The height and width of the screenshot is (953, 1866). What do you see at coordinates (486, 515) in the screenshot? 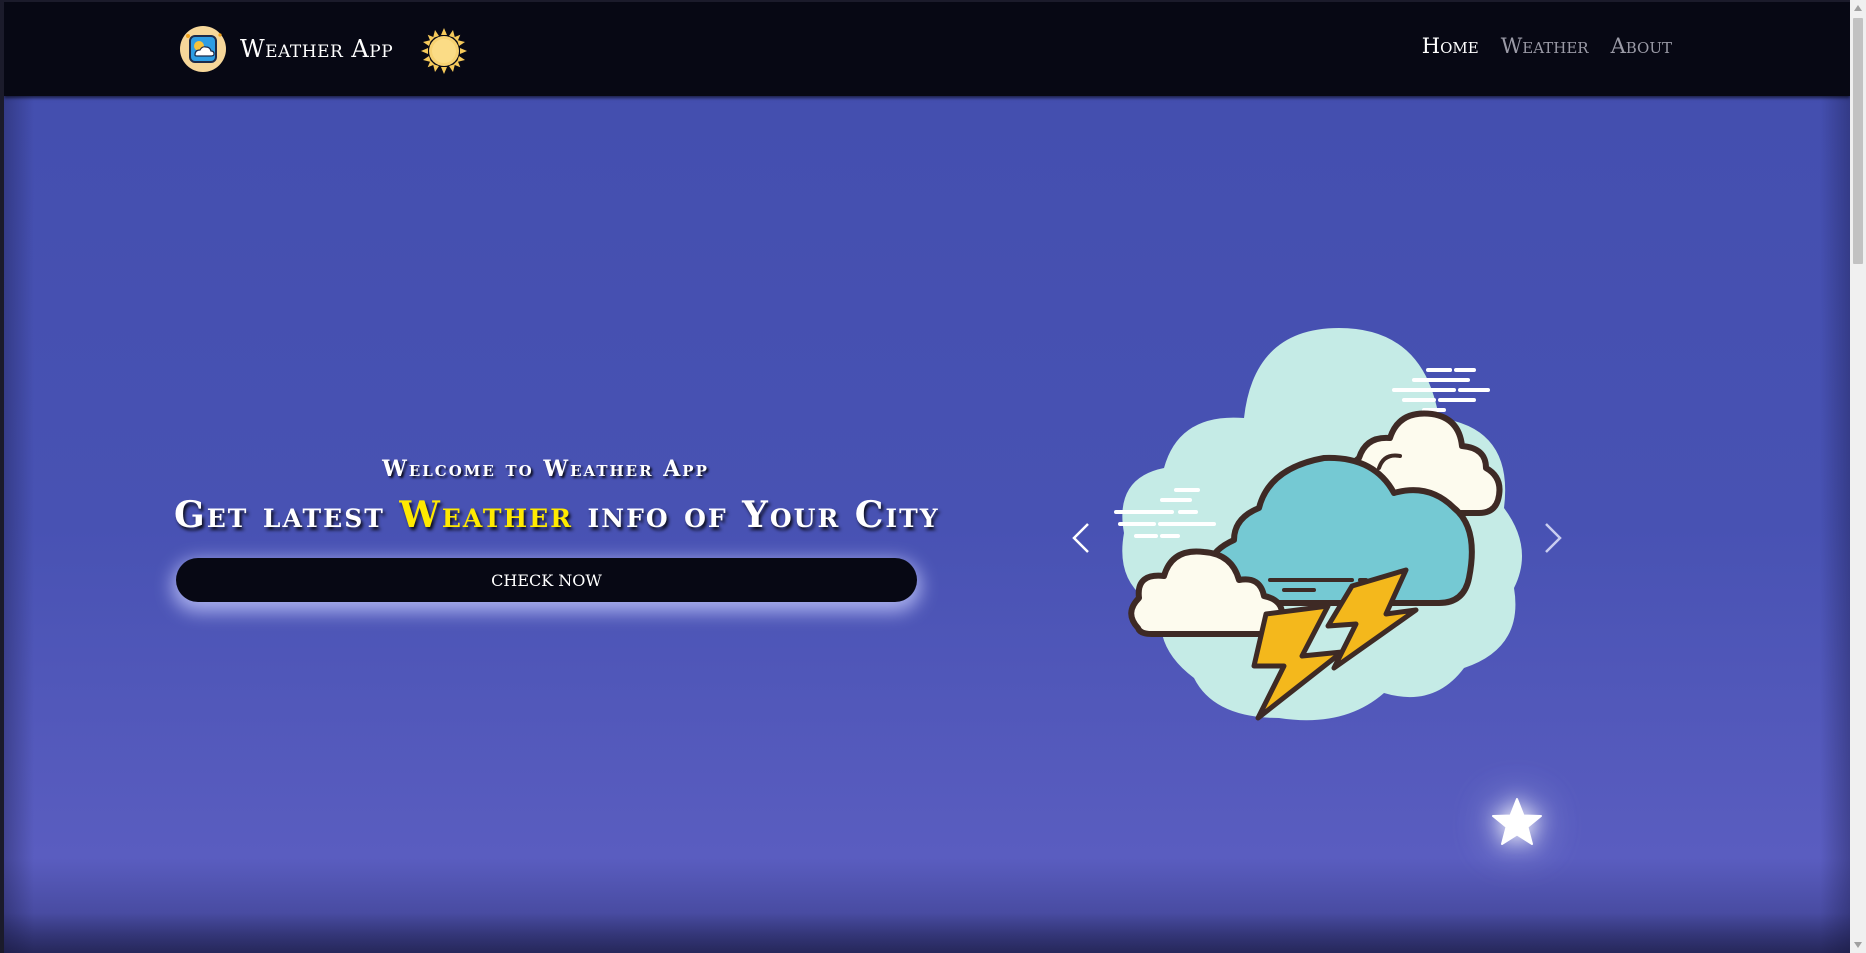
I see `hero-title-highlight: Weather` at bounding box center [486, 515].